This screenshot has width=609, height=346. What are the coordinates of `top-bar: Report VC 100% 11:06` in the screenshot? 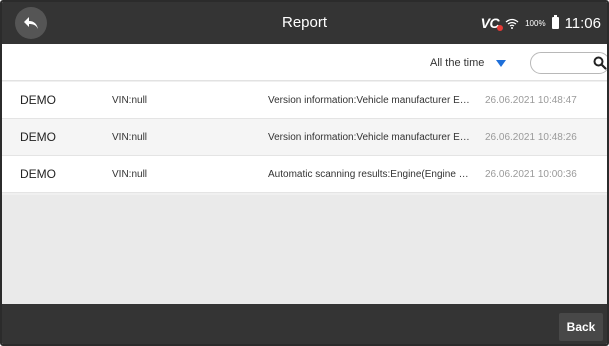 It's located at (304, 23).